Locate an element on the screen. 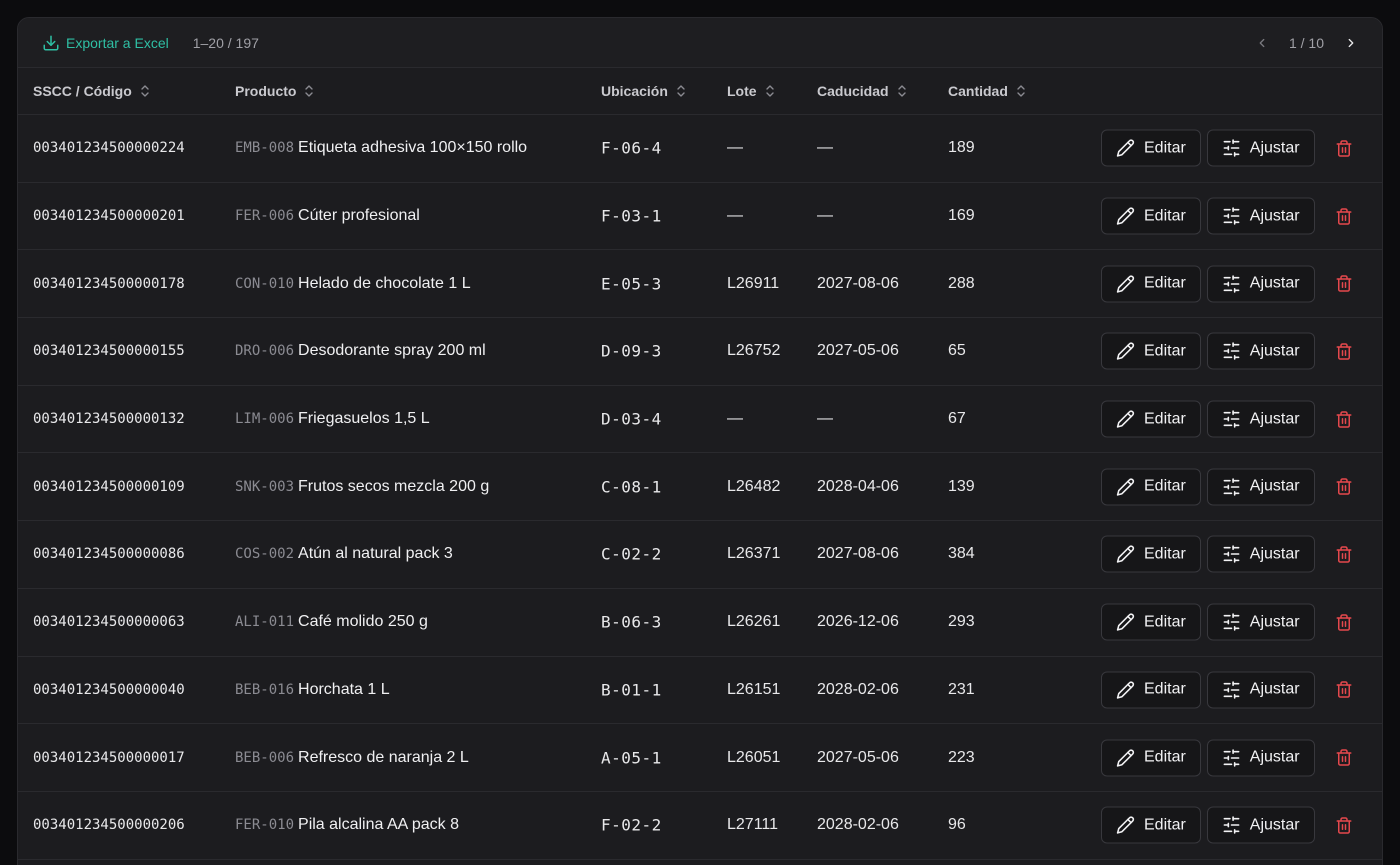 The image size is (1400, 865). sscc-cell: 003401234500000063 is located at coordinates (109, 622).